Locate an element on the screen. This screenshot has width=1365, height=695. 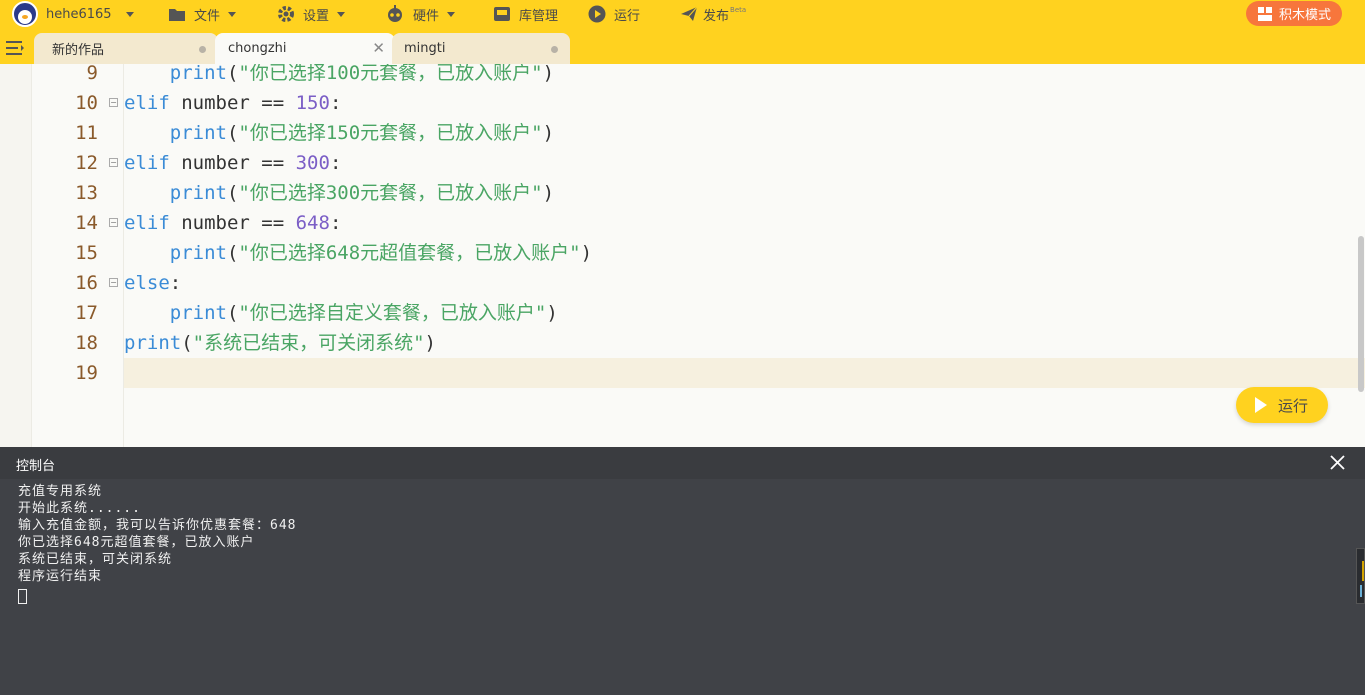
code-token: "你已选择648元超值套餐，已放入账户" is located at coordinates (409, 253).